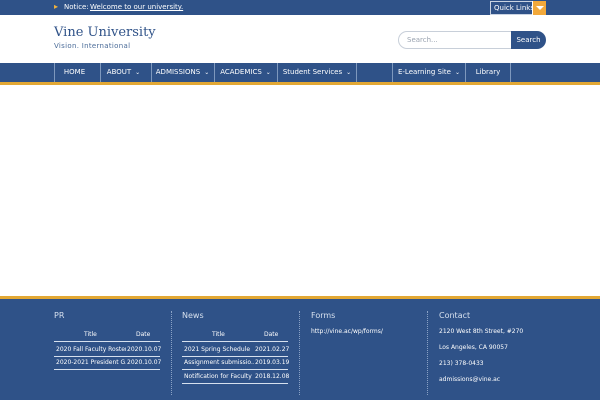 The image size is (600, 400). I want to click on contact-email: admissions@vine.ac, so click(469, 380).